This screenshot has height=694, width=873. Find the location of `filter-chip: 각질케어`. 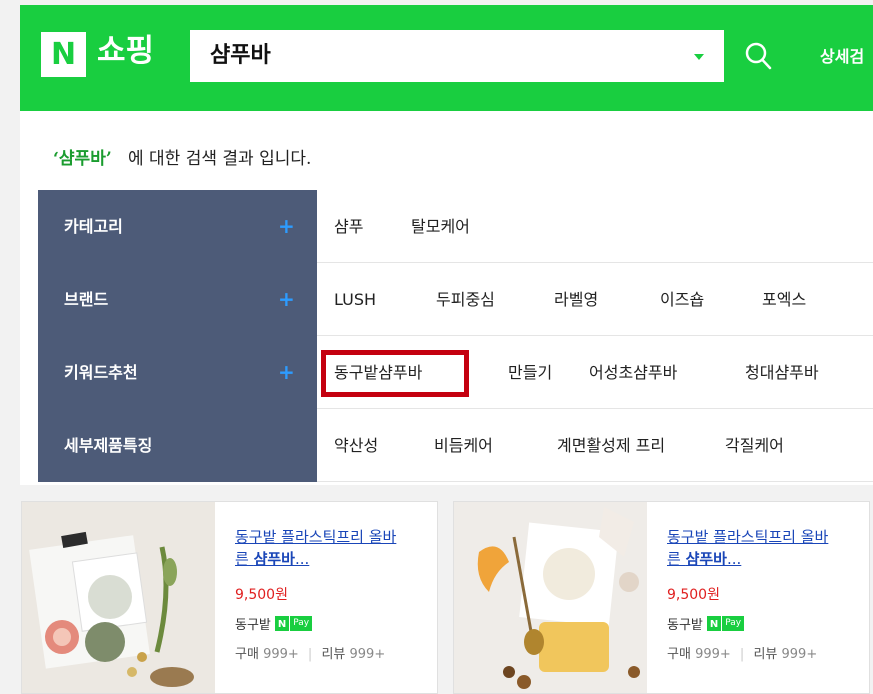

filter-chip: 각질케어 is located at coordinates (754, 445).